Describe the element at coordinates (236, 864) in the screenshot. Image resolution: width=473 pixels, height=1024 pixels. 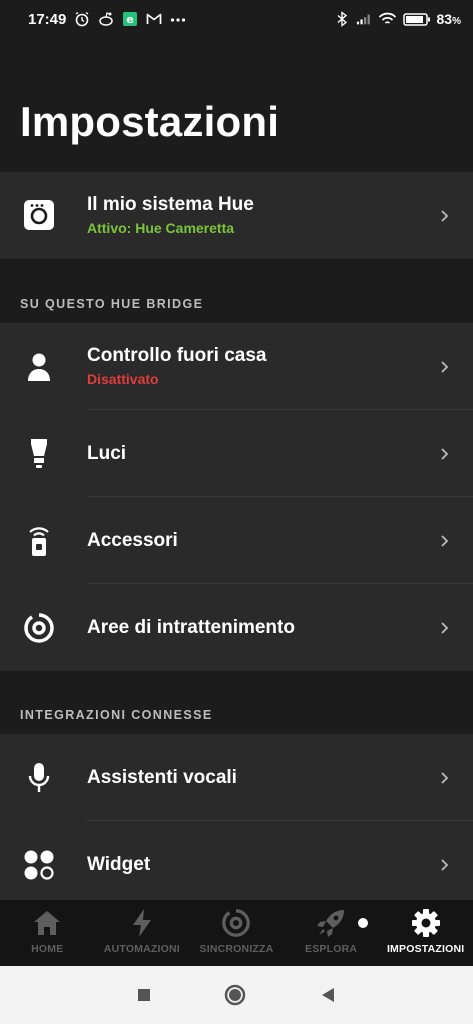
I see `row-widget: Widget` at that location.